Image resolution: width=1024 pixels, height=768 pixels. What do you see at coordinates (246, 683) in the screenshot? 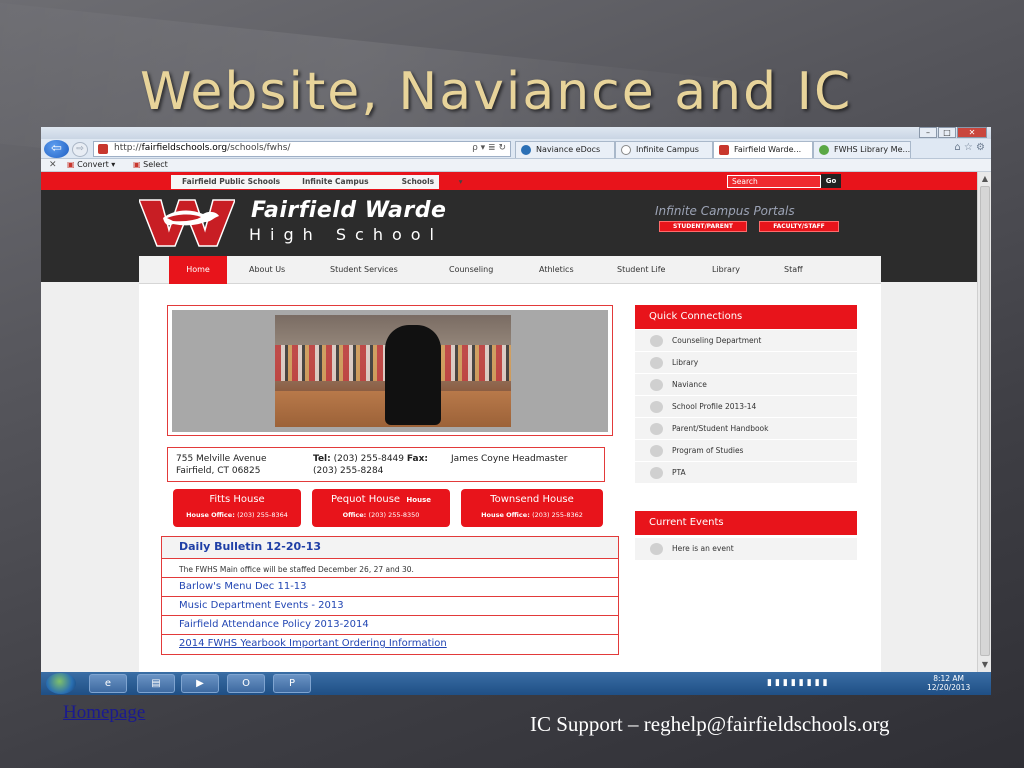
I see `outlook-taskbar-icon: O` at bounding box center [246, 683].